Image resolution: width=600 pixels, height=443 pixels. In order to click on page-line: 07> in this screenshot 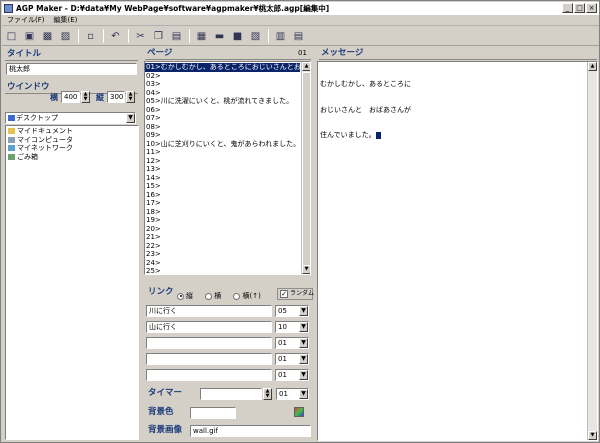, I will do `click(222, 118)`.